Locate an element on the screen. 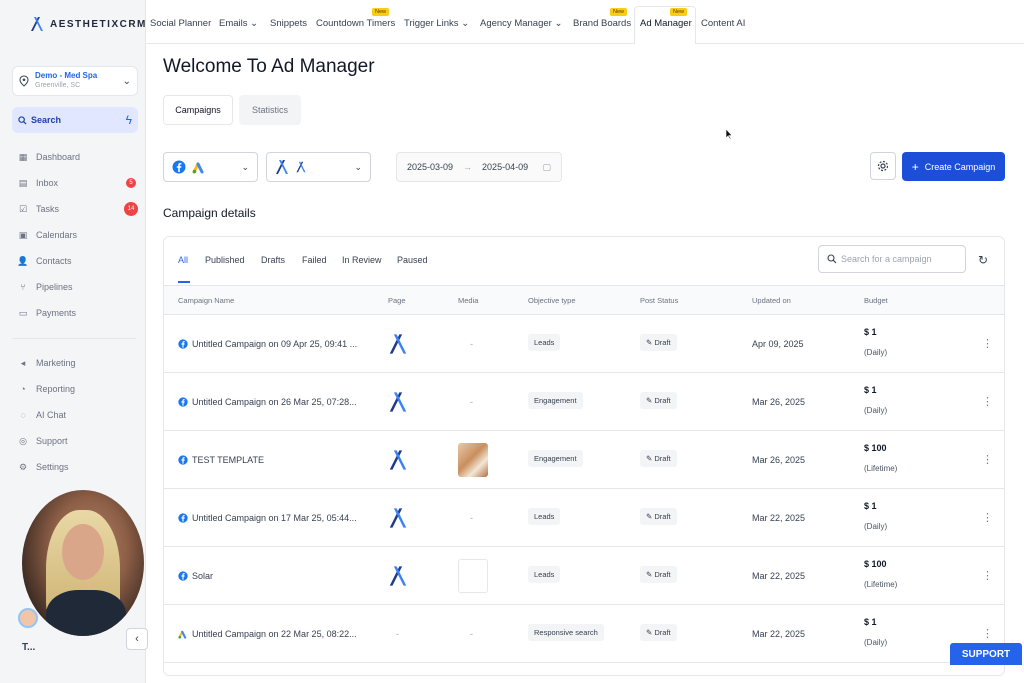 Image resolution: width=1024 pixels, height=683 pixels. topnav-content-ai: Content AI is located at coordinates (723, 23).